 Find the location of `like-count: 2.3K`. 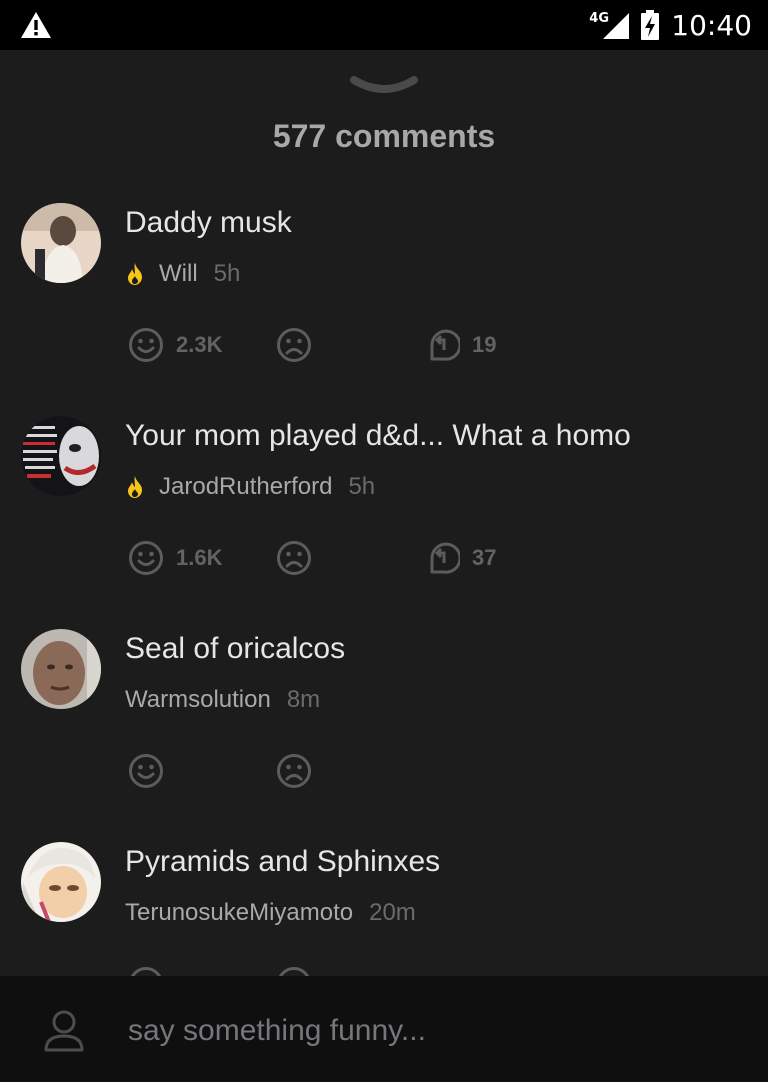

like-count: 2.3K is located at coordinates (199, 344).